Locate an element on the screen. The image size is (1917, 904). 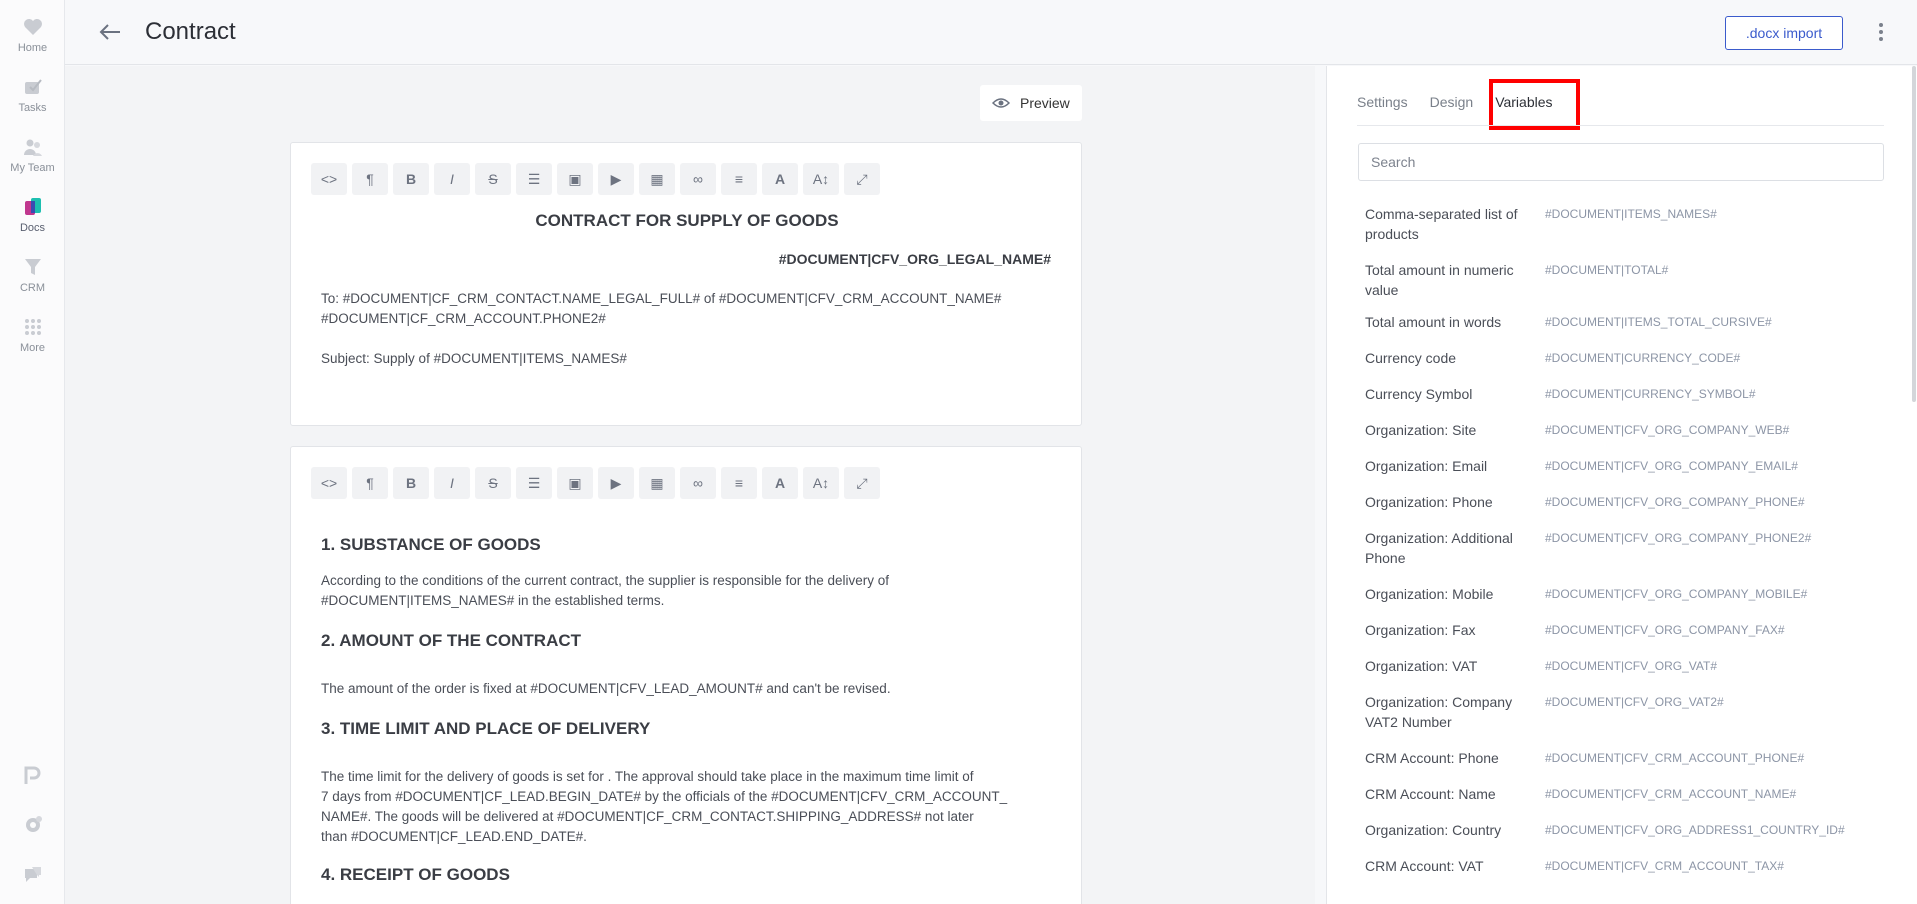
variable-code: #DOCUMENT|CFV_CRM_ACCOUNT_NAME# is located at coordinates (1670, 794).